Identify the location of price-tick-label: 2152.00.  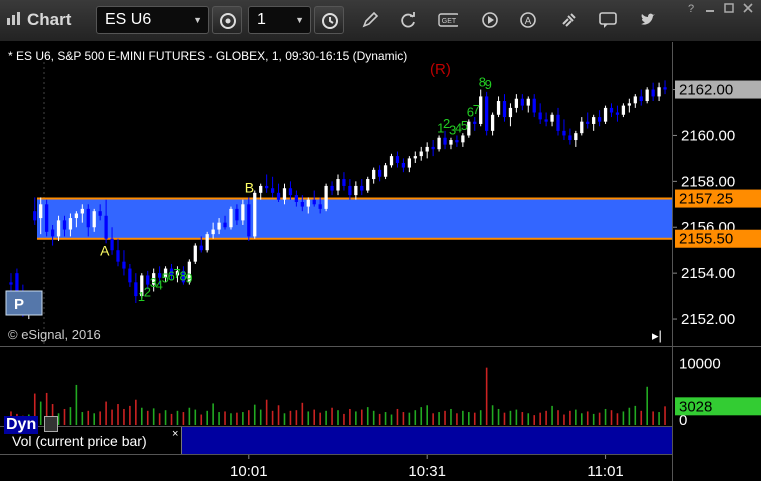
(708, 319).